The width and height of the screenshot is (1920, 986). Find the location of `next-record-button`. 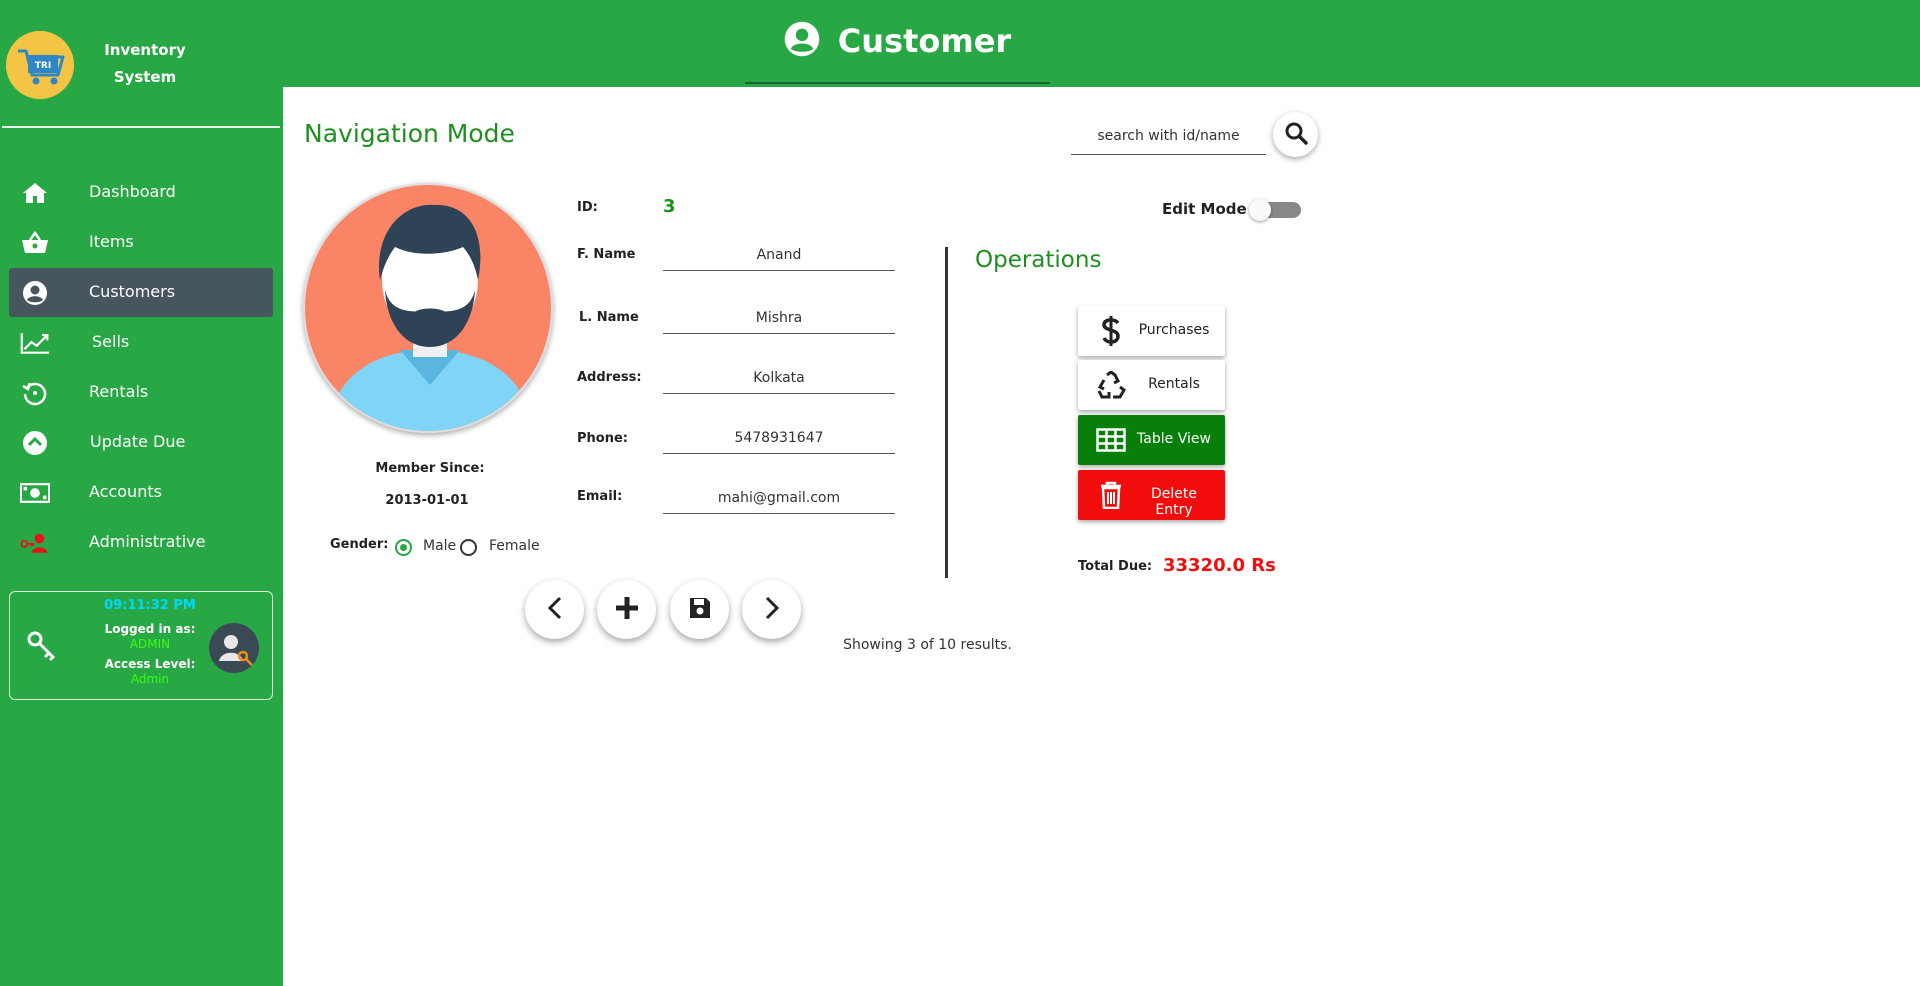

next-record-button is located at coordinates (771, 609).